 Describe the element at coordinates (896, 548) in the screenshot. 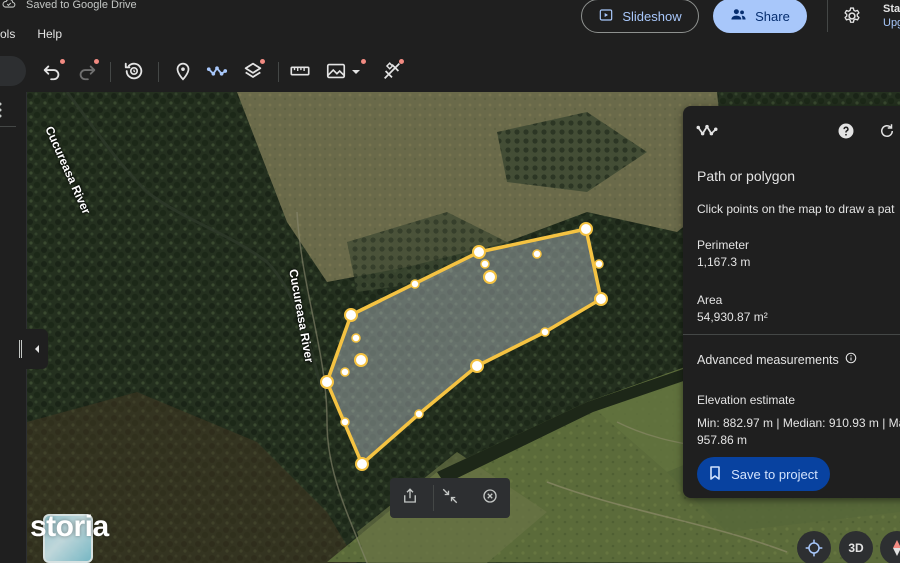

I see `compass-icon` at that location.